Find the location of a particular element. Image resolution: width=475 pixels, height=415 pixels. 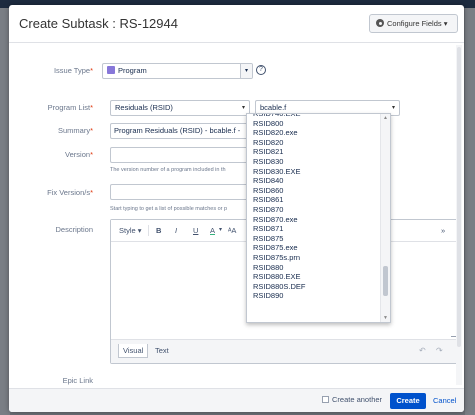

dropdown-option: RSID870 is located at coordinates (314, 210).